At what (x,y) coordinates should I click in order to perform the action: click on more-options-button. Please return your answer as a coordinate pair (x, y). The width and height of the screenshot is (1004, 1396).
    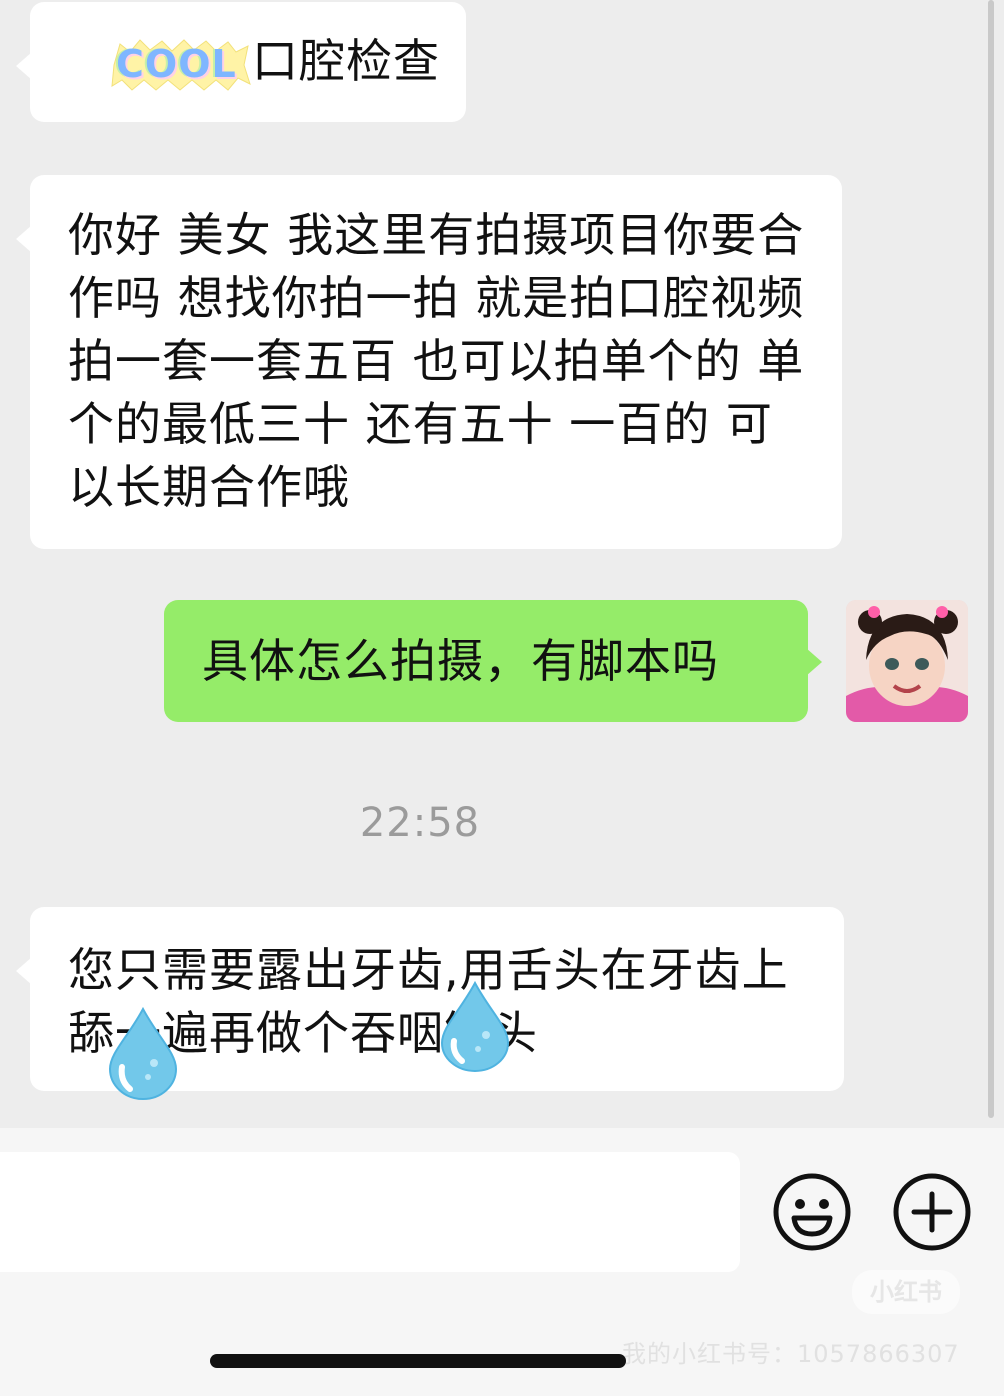
    Looking at the image, I should click on (932, 1212).